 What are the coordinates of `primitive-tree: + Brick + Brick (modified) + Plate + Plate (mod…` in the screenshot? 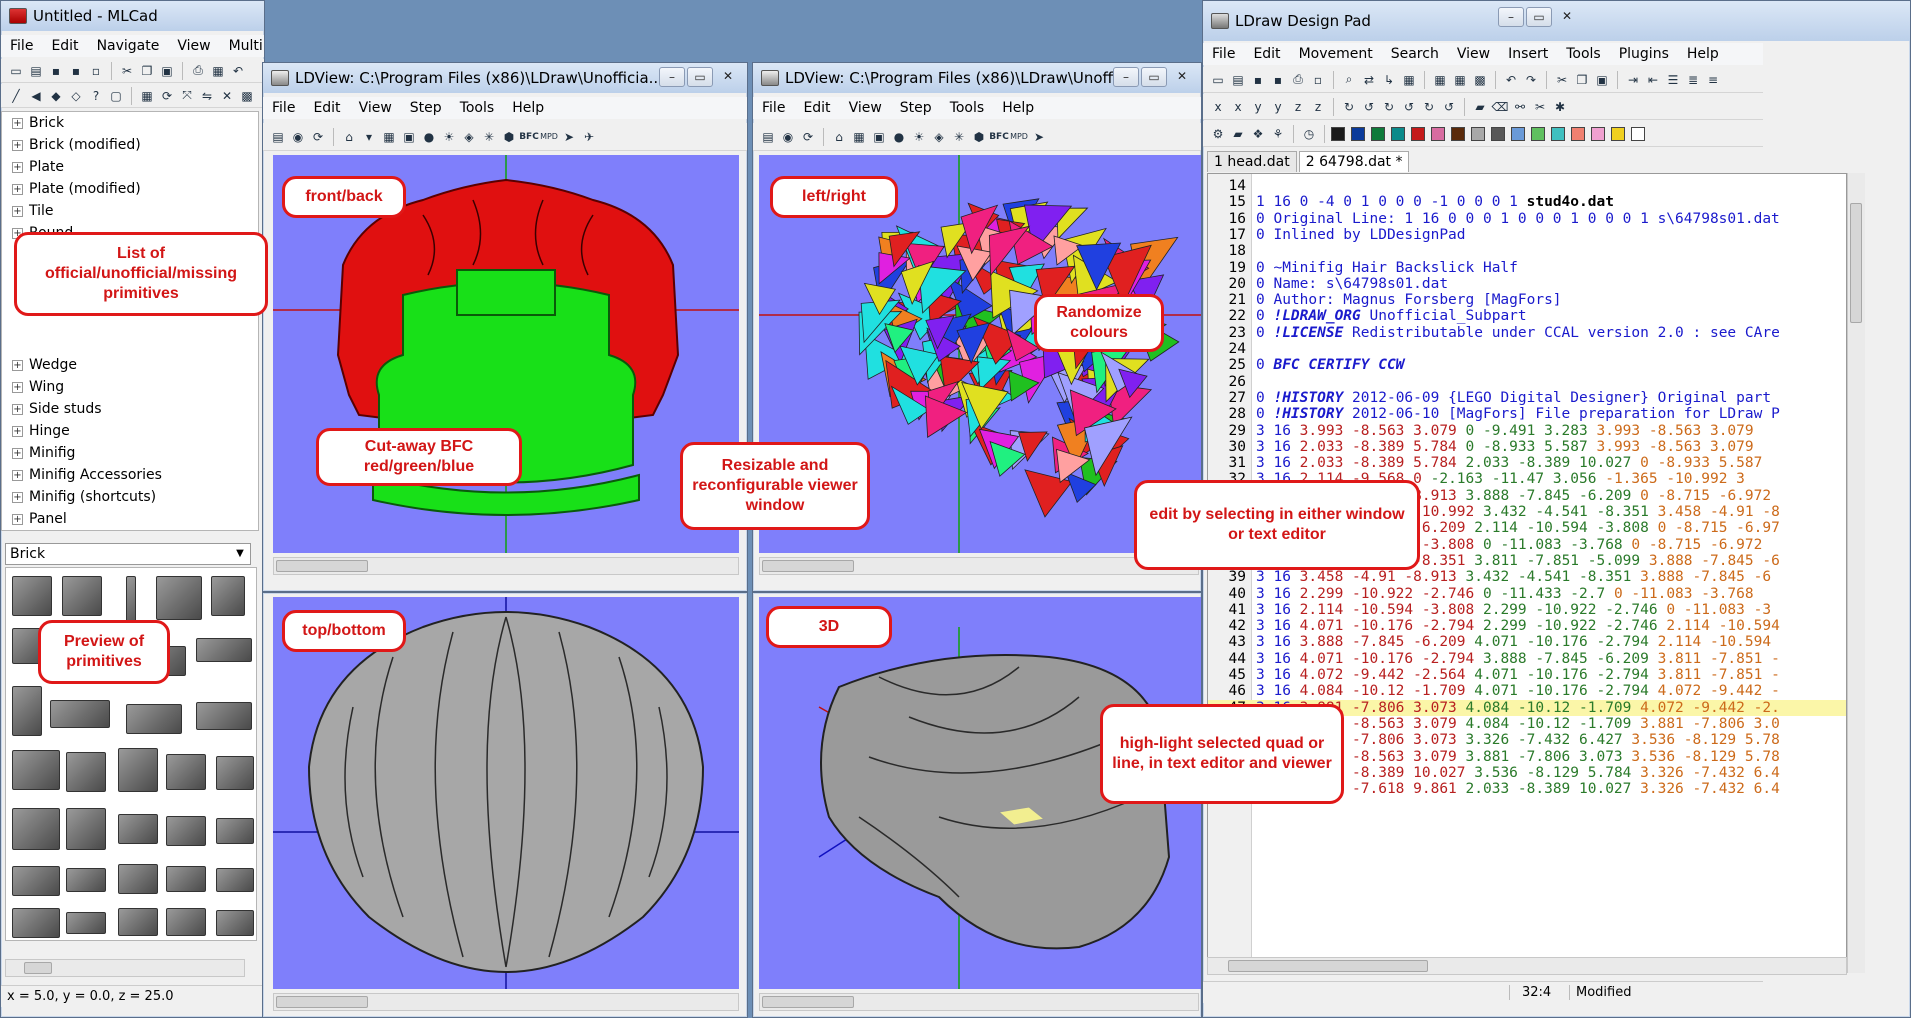 It's located at (130, 321).